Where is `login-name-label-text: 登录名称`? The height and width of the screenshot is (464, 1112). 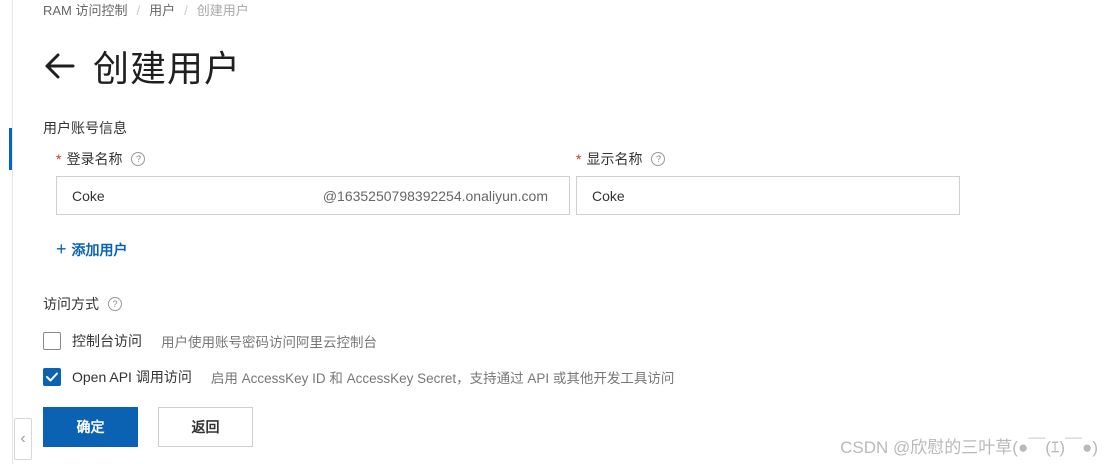
login-name-label-text: 登录名称 is located at coordinates (94, 159).